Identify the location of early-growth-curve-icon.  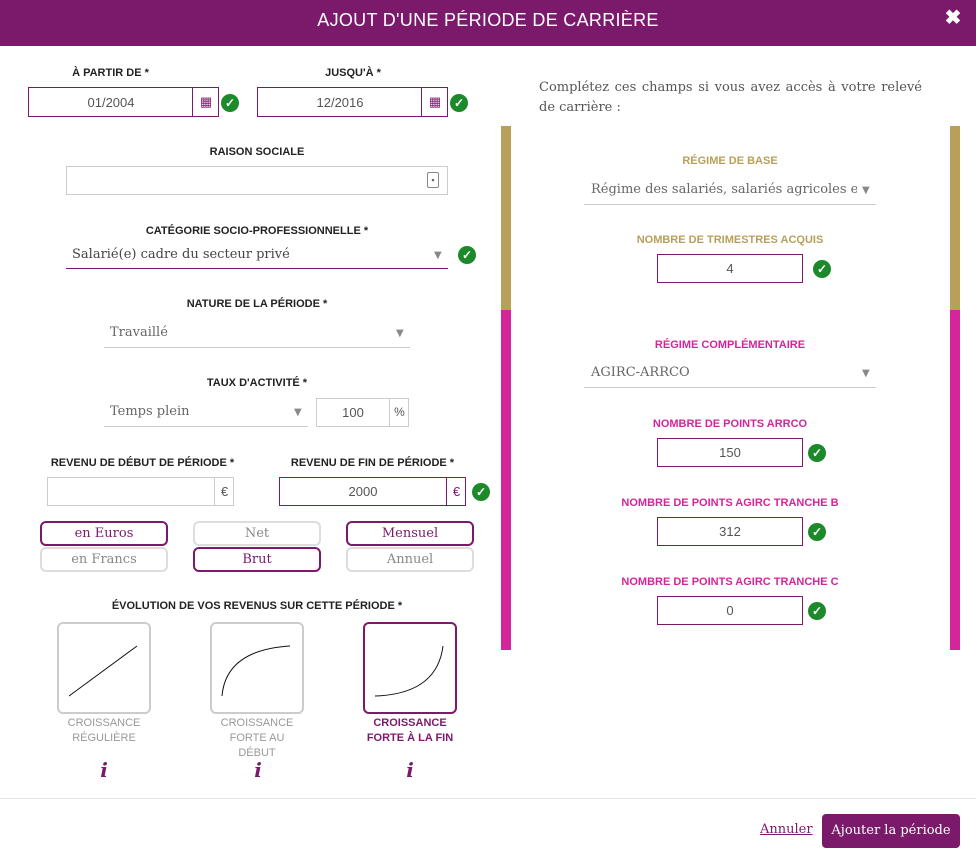
(256, 671).